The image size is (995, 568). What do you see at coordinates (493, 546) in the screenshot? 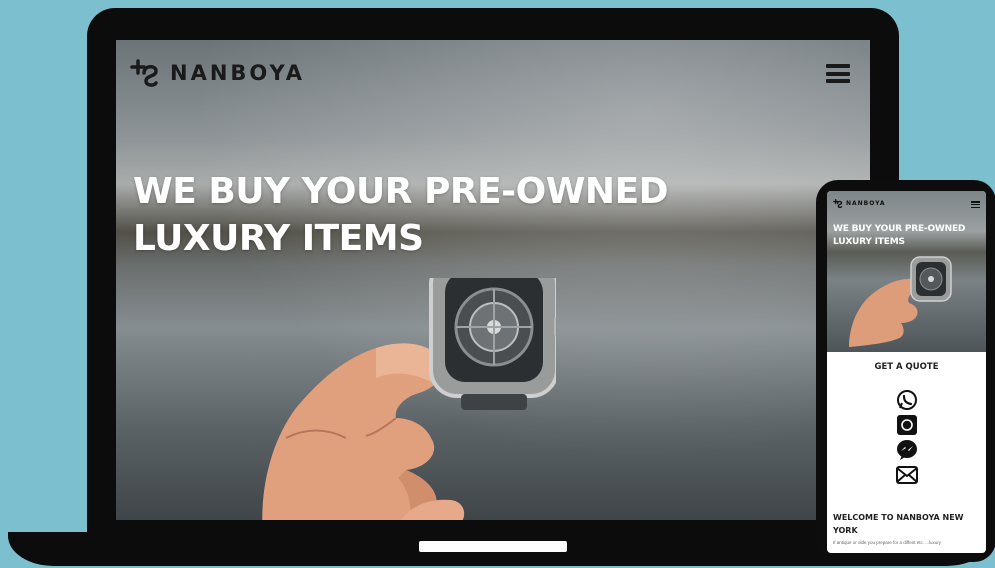
I see `laptop-notch` at bounding box center [493, 546].